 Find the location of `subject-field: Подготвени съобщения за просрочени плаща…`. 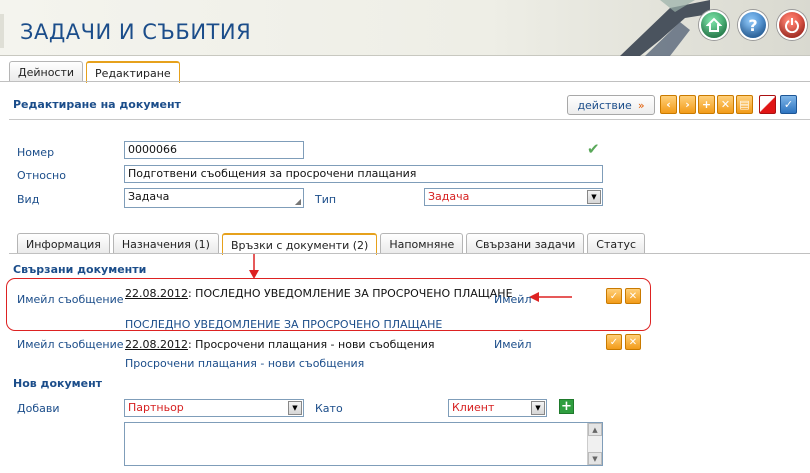

subject-field: Подготвени съобщения за просрочени плаща… is located at coordinates (363, 174).